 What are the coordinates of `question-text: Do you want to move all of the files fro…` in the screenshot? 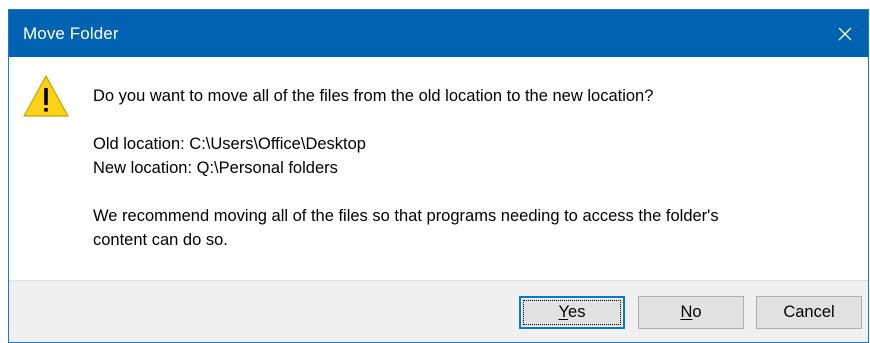 It's located at (373, 96).